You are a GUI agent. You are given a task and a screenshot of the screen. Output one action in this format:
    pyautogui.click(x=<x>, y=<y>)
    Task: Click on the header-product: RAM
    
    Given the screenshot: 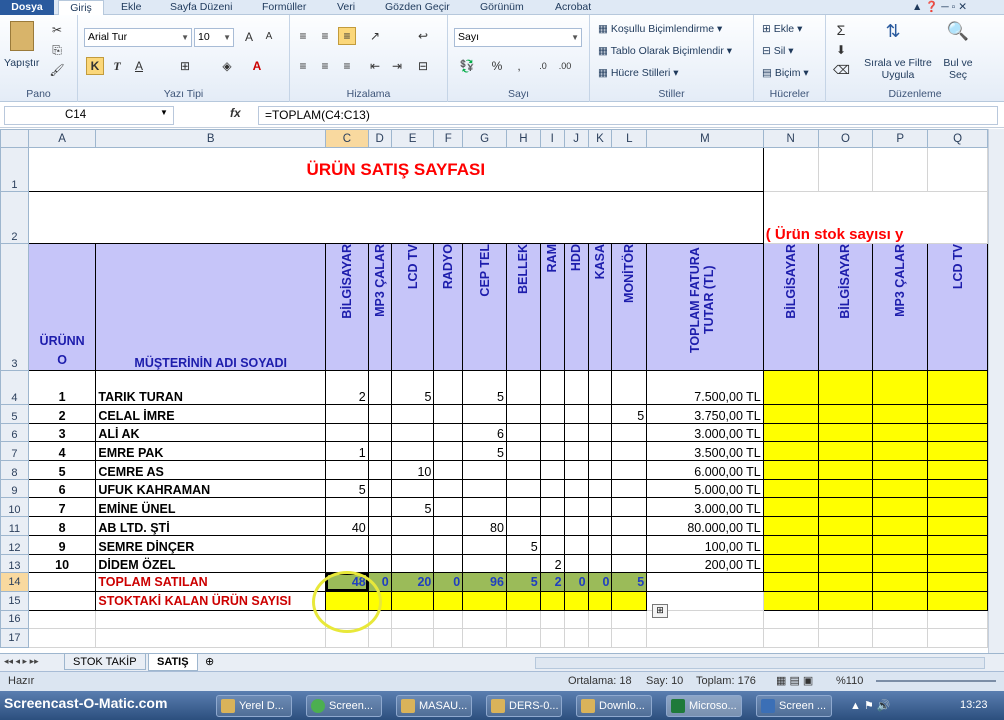 What is the action you would take?
    pyautogui.click(x=552, y=307)
    